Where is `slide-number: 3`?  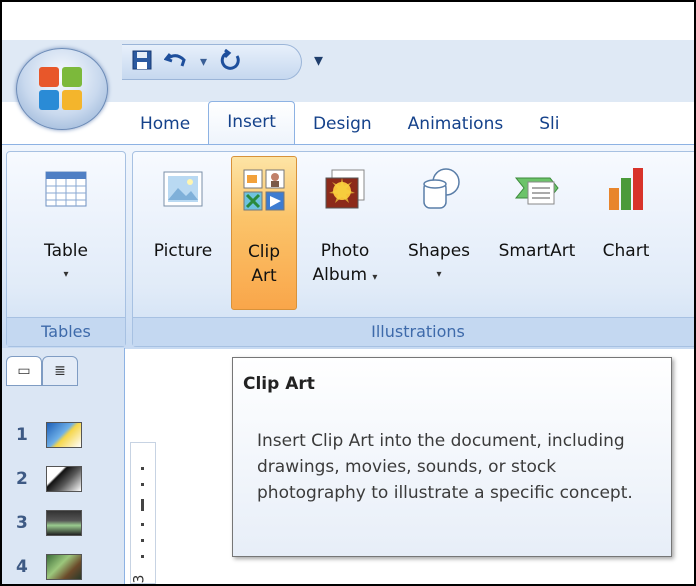
slide-number: 3 is located at coordinates (22, 523).